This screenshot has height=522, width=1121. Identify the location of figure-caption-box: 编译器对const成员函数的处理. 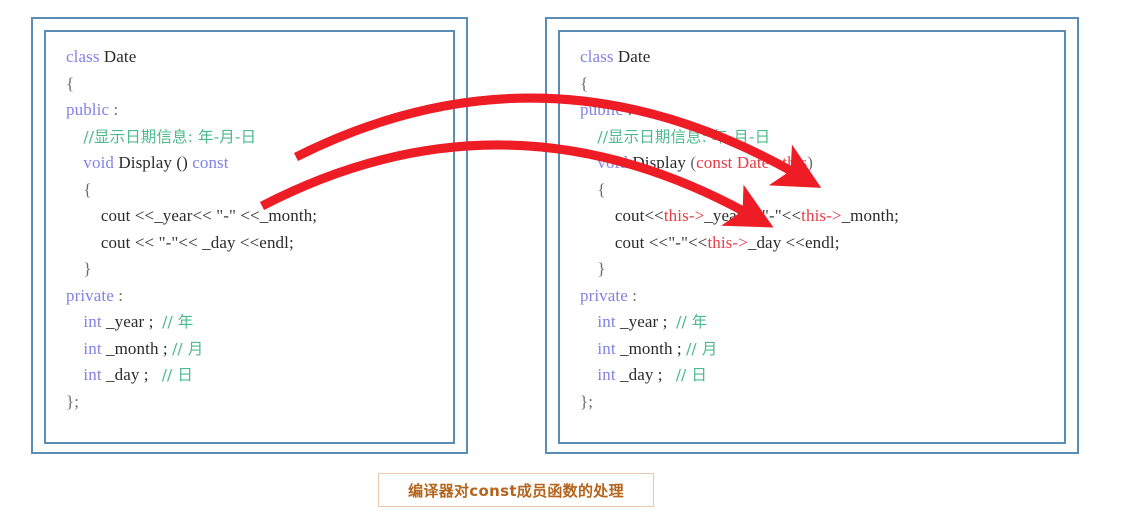
(516, 490).